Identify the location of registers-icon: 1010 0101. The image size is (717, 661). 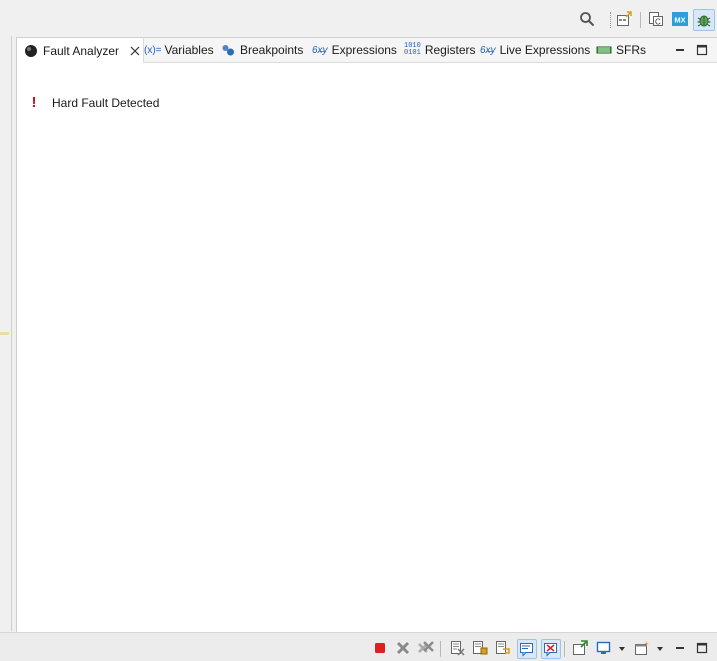
(412, 49).